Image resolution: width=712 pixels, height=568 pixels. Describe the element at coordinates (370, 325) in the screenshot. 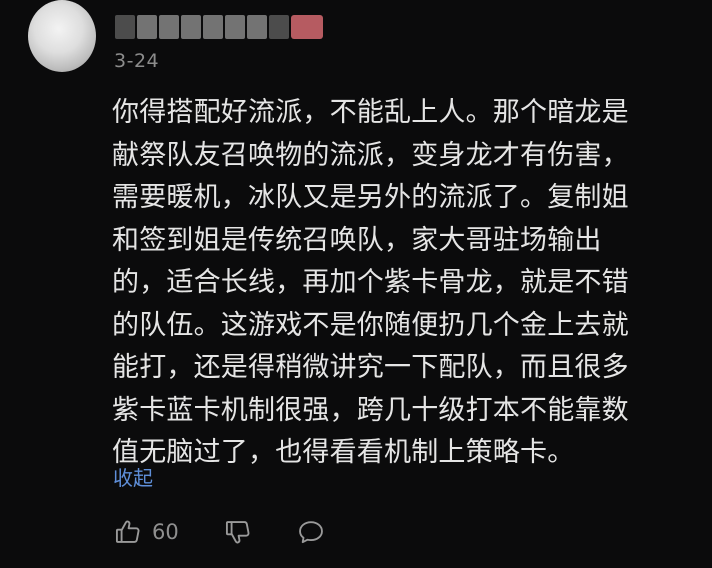

I see `comment-line: 的队伍。这游戏不是你随便扔几个金上去就` at that location.